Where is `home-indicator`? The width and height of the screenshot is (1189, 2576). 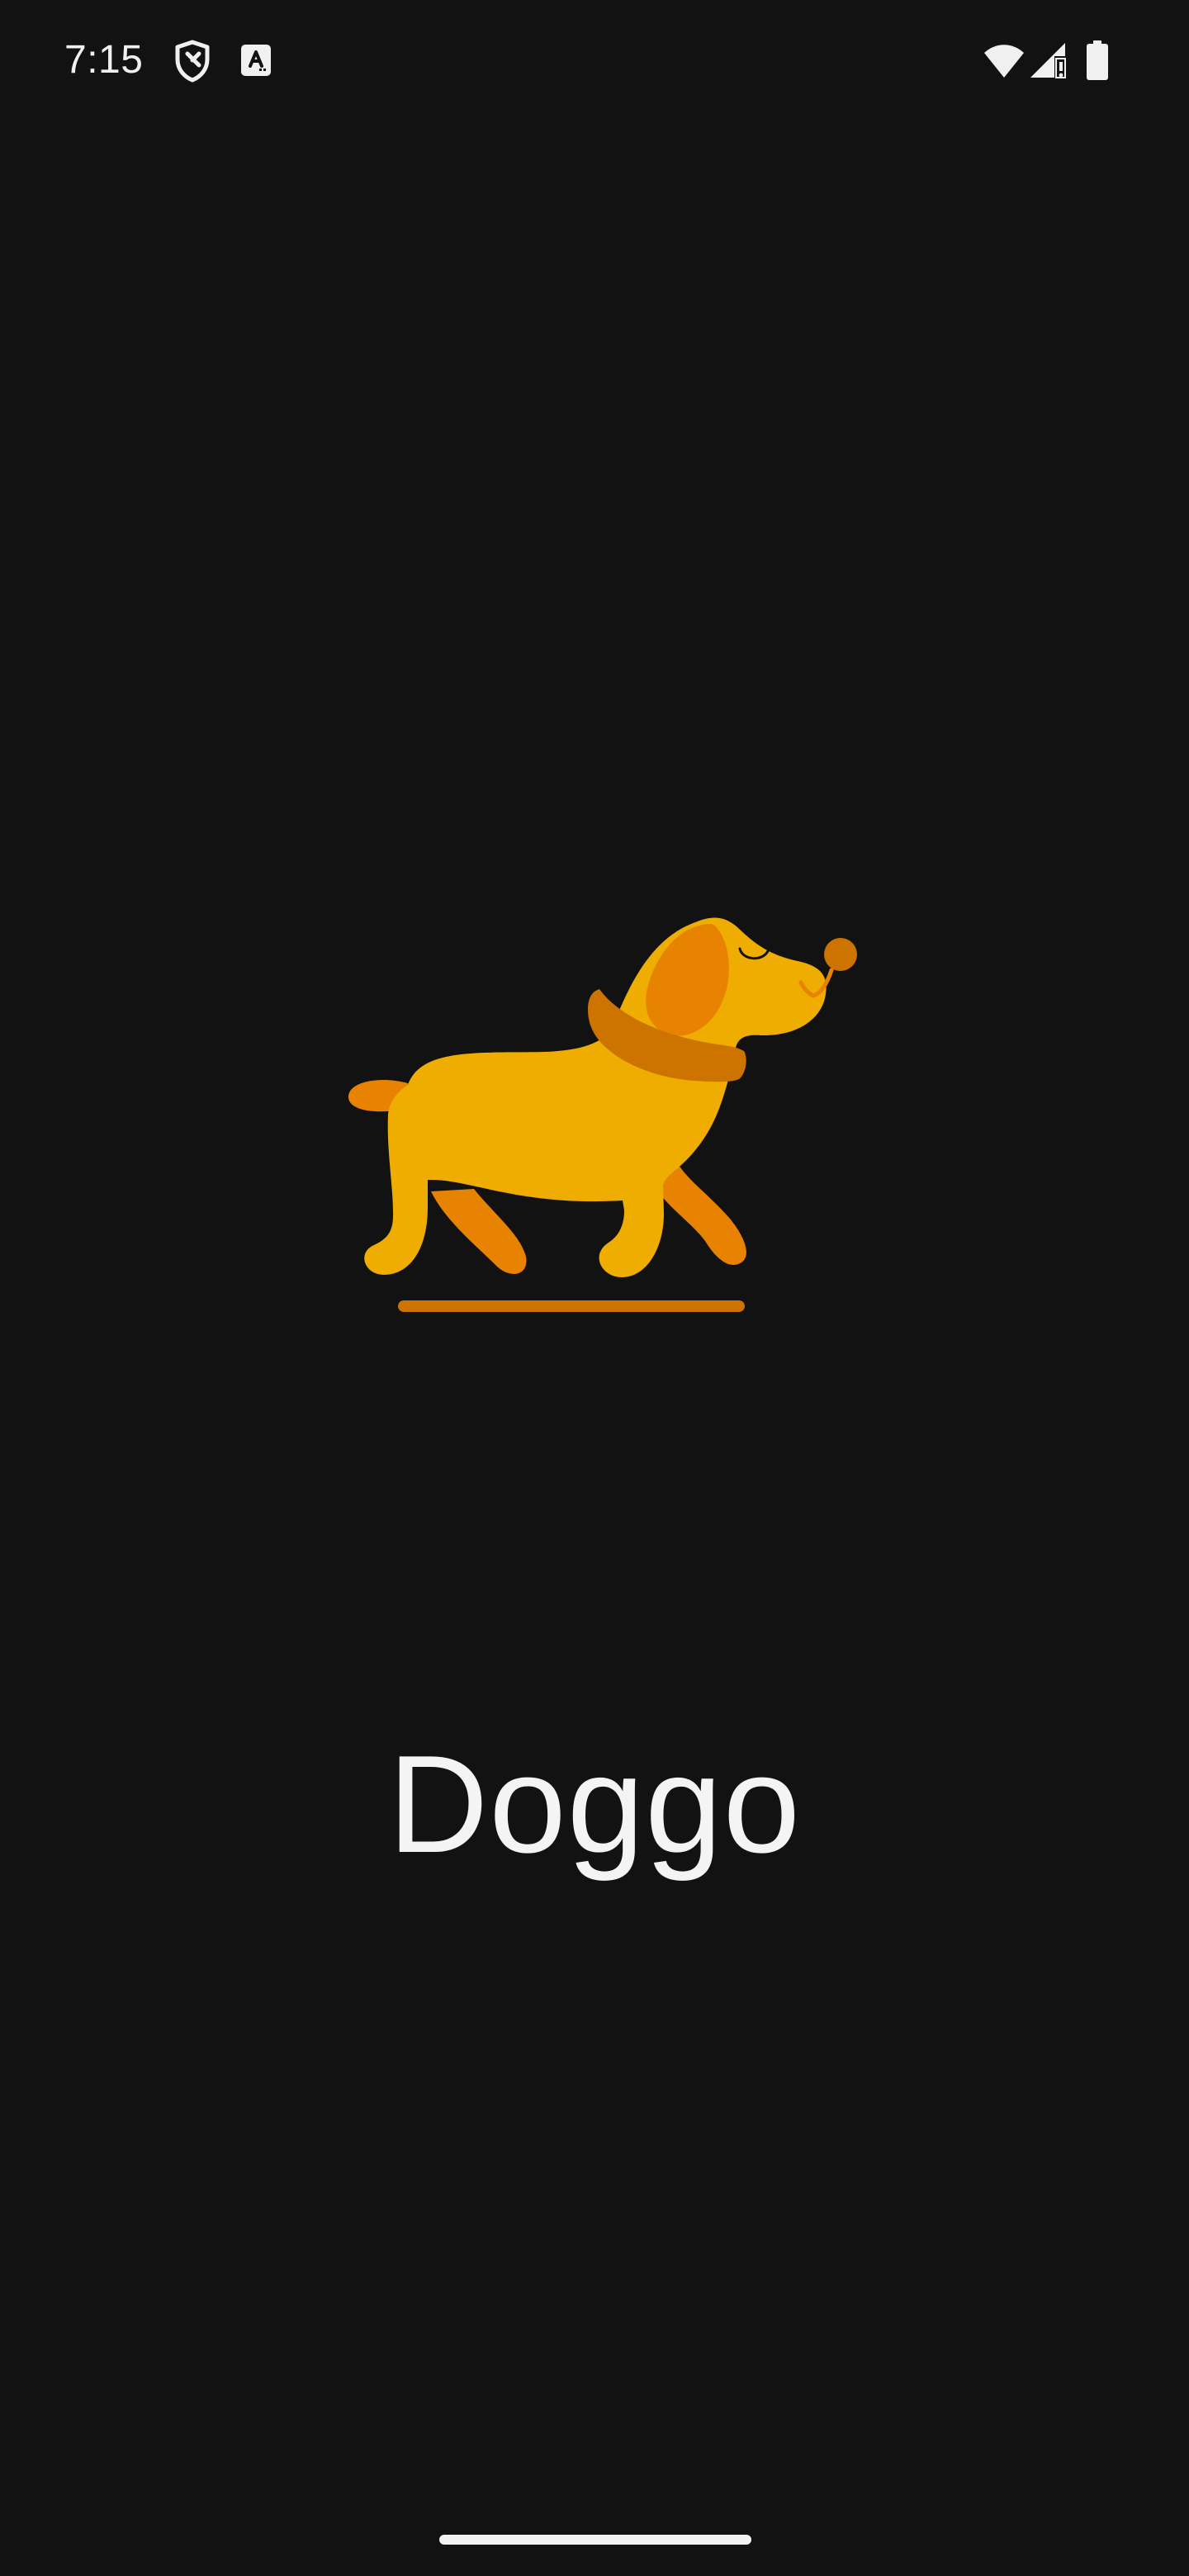
home-indicator is located at coordinates (595, 2540).